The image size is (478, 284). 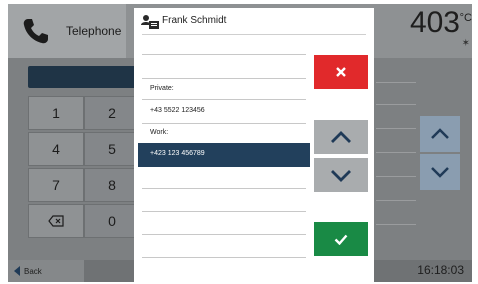 I want to click on backspace-icon, so click(x=56, y=221).